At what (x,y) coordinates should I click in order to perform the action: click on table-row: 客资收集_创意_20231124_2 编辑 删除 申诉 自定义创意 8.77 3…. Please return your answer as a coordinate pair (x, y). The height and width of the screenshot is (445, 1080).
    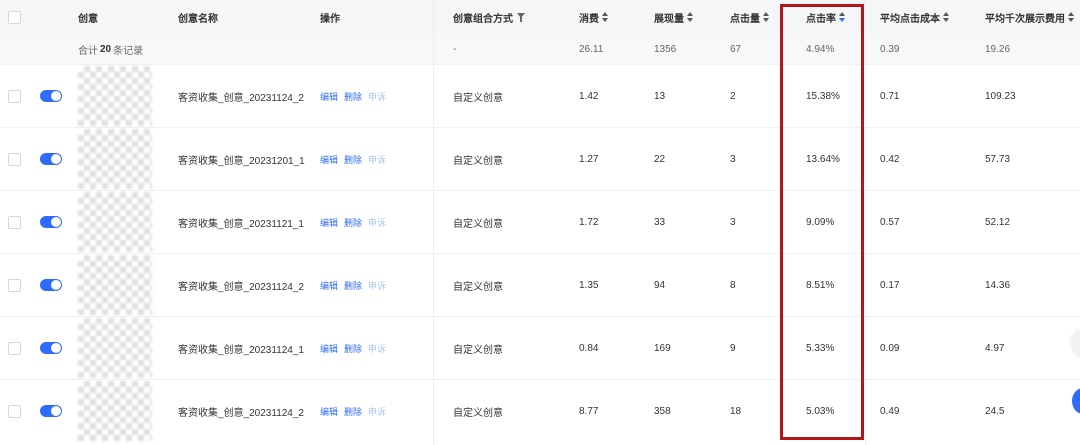
    Looking at the image, I should click on (540, 410).